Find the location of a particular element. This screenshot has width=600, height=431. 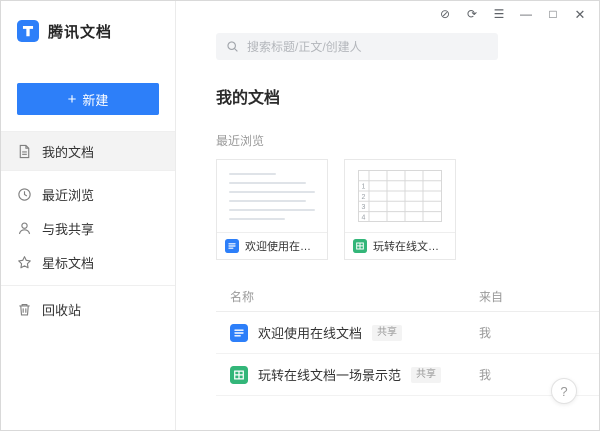

menu-icon: ☰ is located at coordinates (499, 14).